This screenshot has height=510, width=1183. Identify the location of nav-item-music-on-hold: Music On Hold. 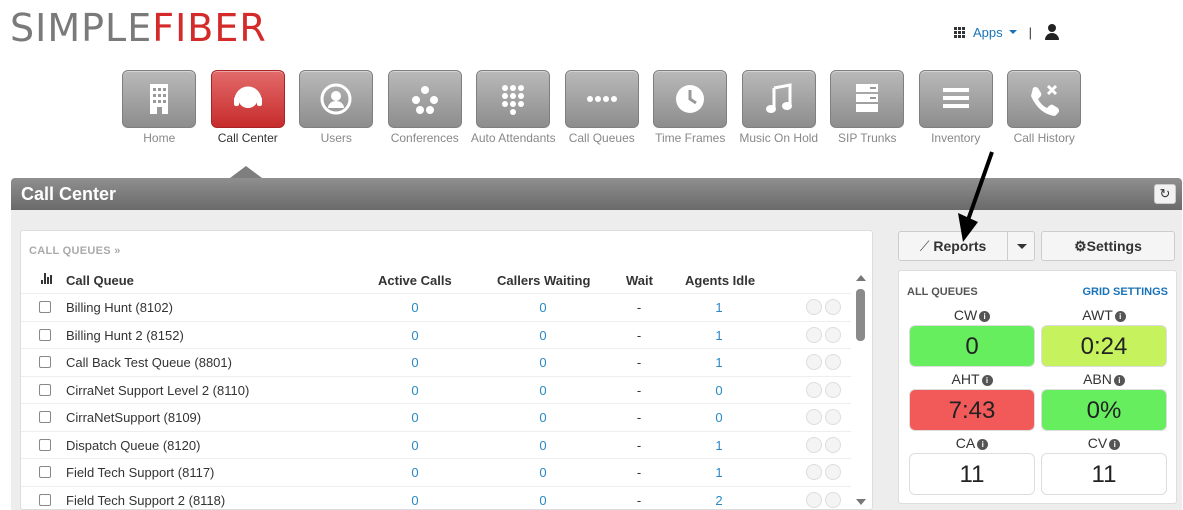
(779, 108).